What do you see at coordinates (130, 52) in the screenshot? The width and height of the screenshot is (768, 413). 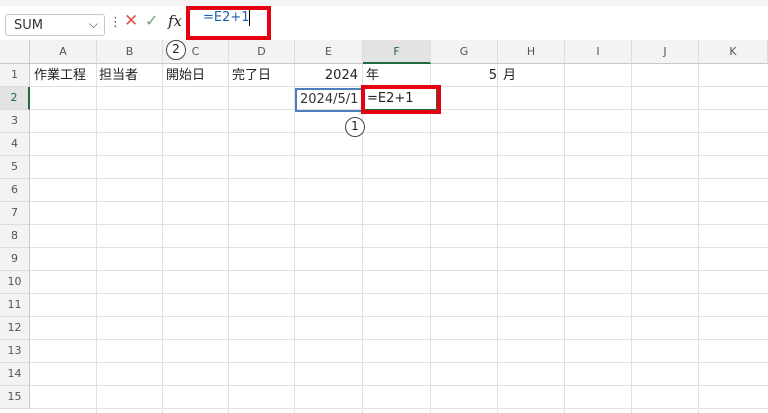 I see `column-header-B: B` at bounding box center [130, 52].